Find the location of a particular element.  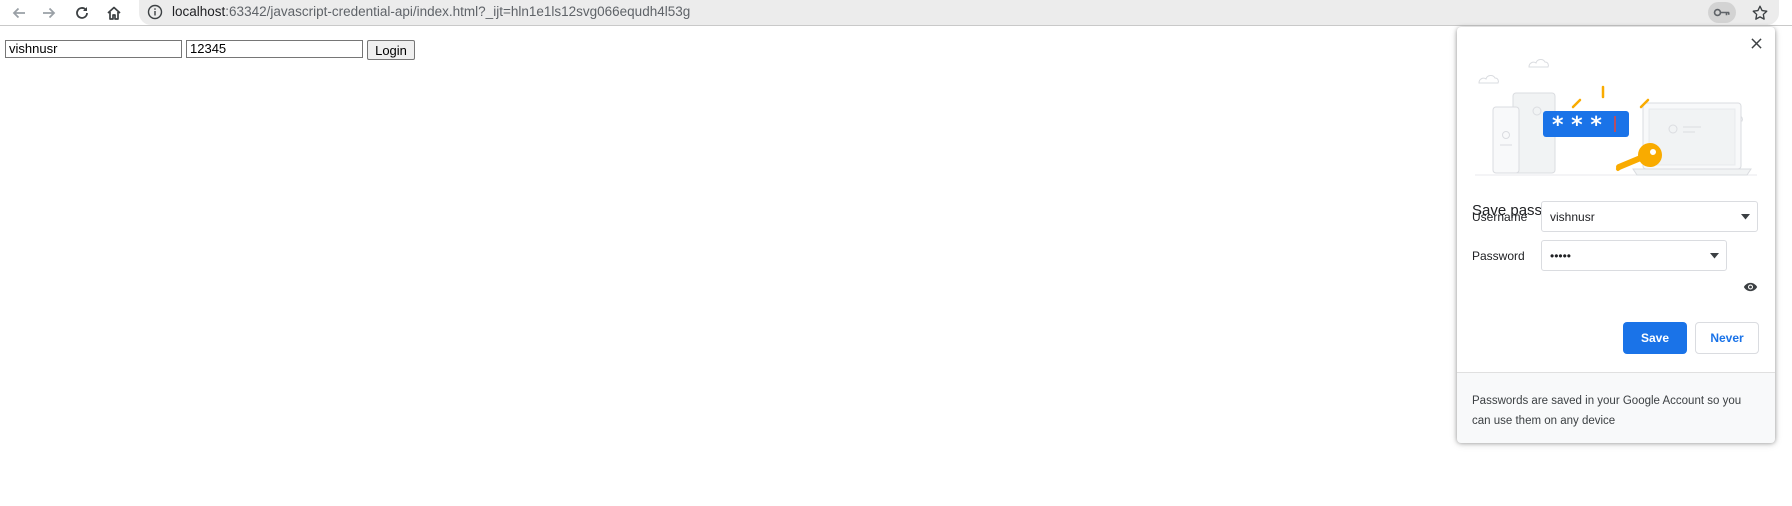

home-button is located at coordinates (114, 12).